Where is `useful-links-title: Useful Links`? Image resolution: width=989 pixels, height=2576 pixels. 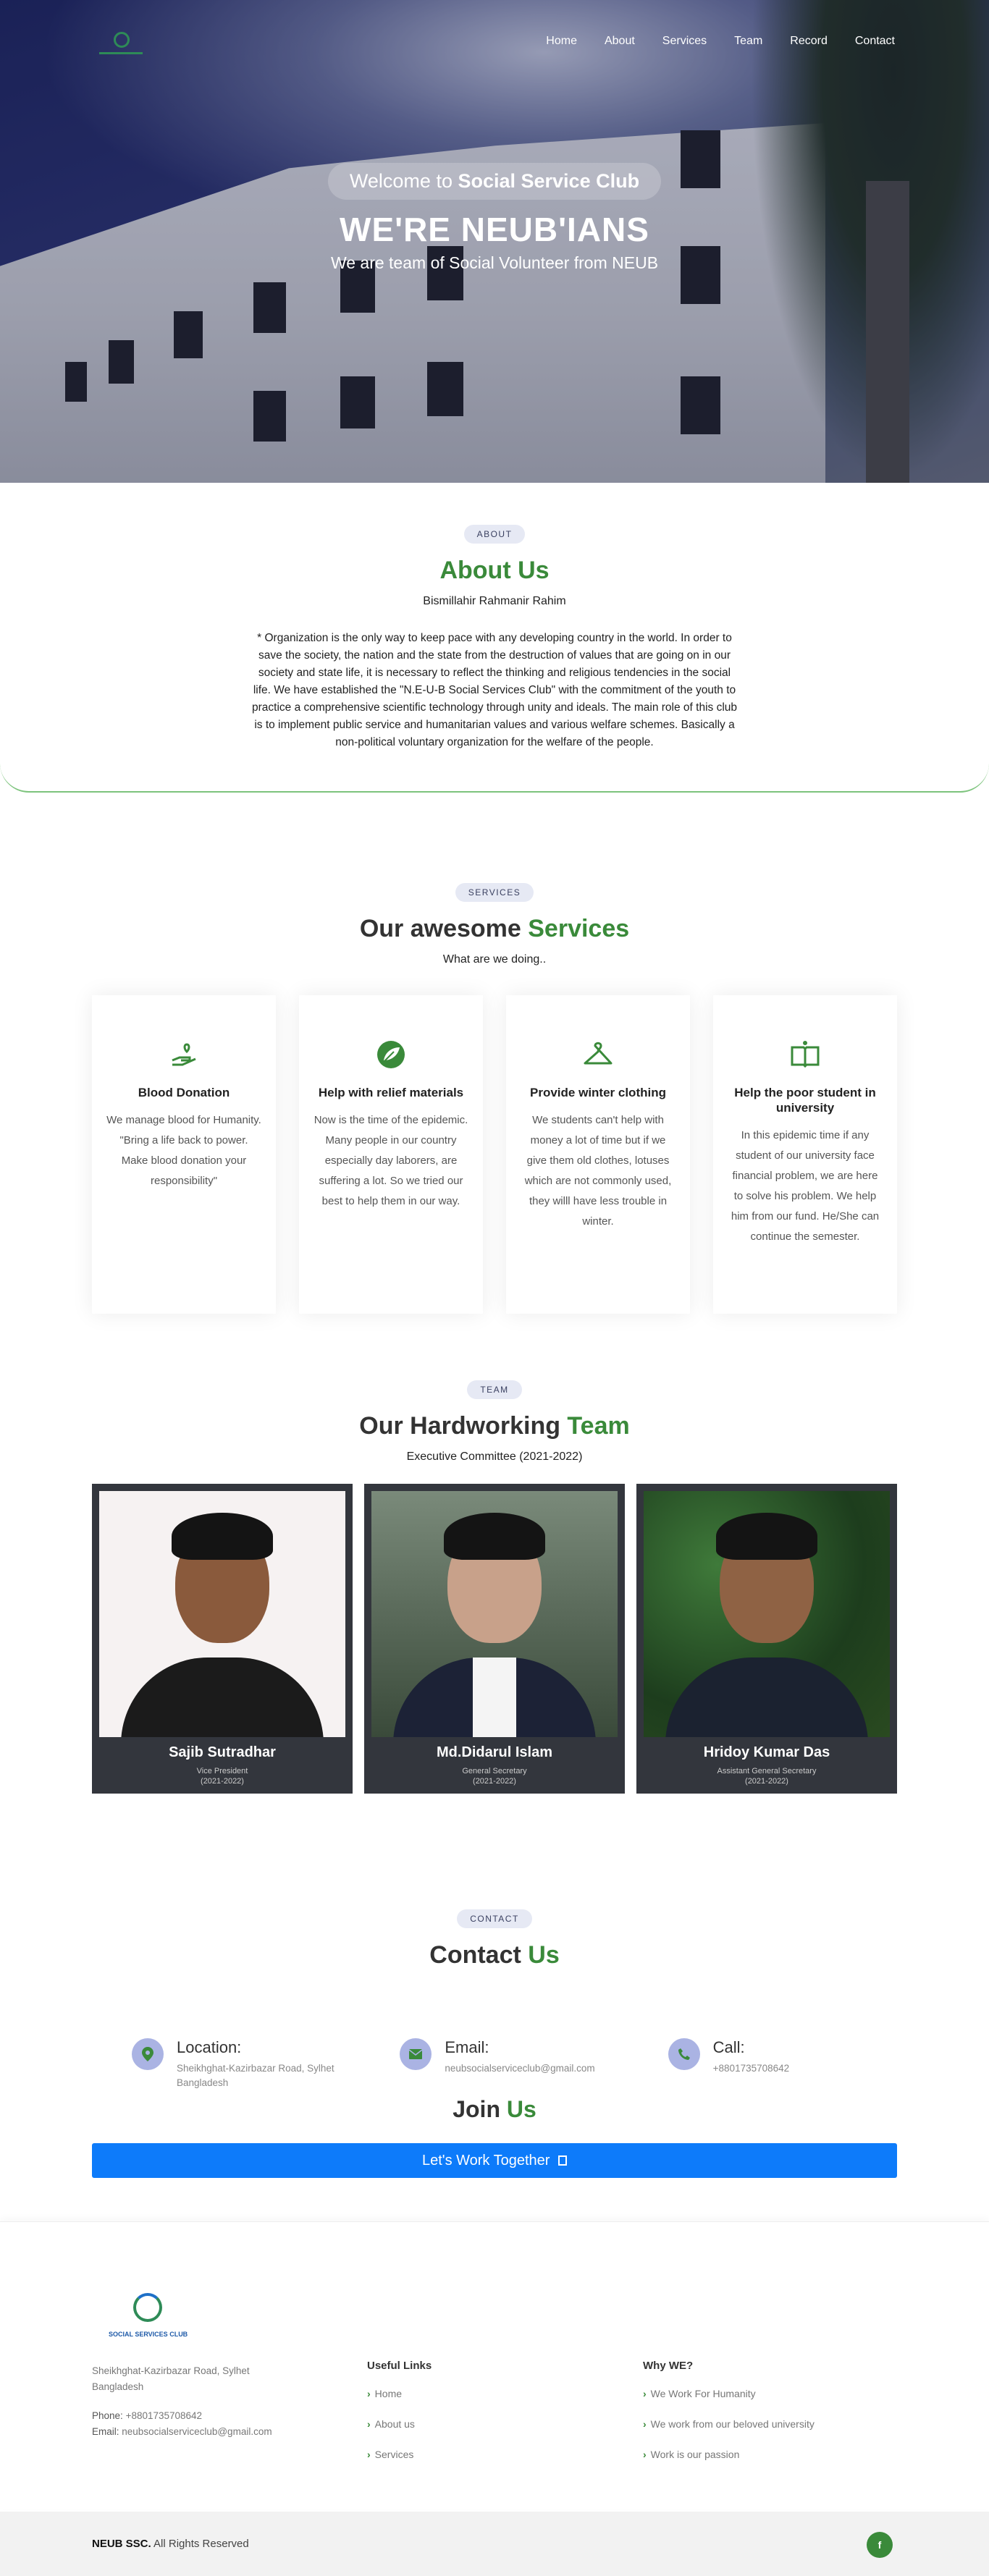 useful-links-title: Useful Links is located at coordinates (400, 2366).